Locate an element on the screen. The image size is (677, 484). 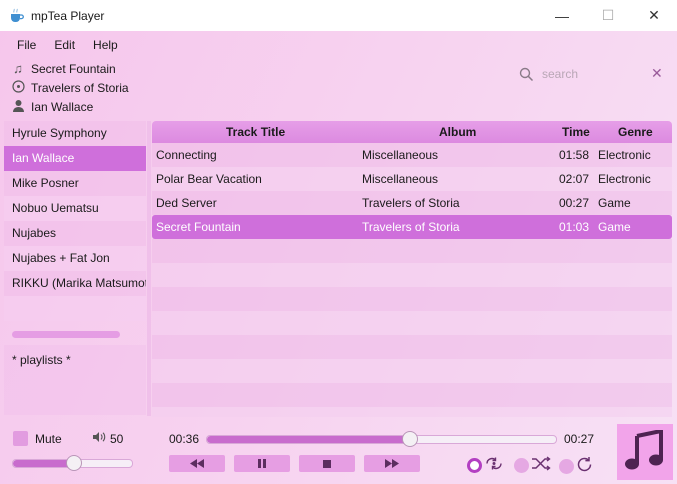
next-icon is located at coordinates (392, 464).